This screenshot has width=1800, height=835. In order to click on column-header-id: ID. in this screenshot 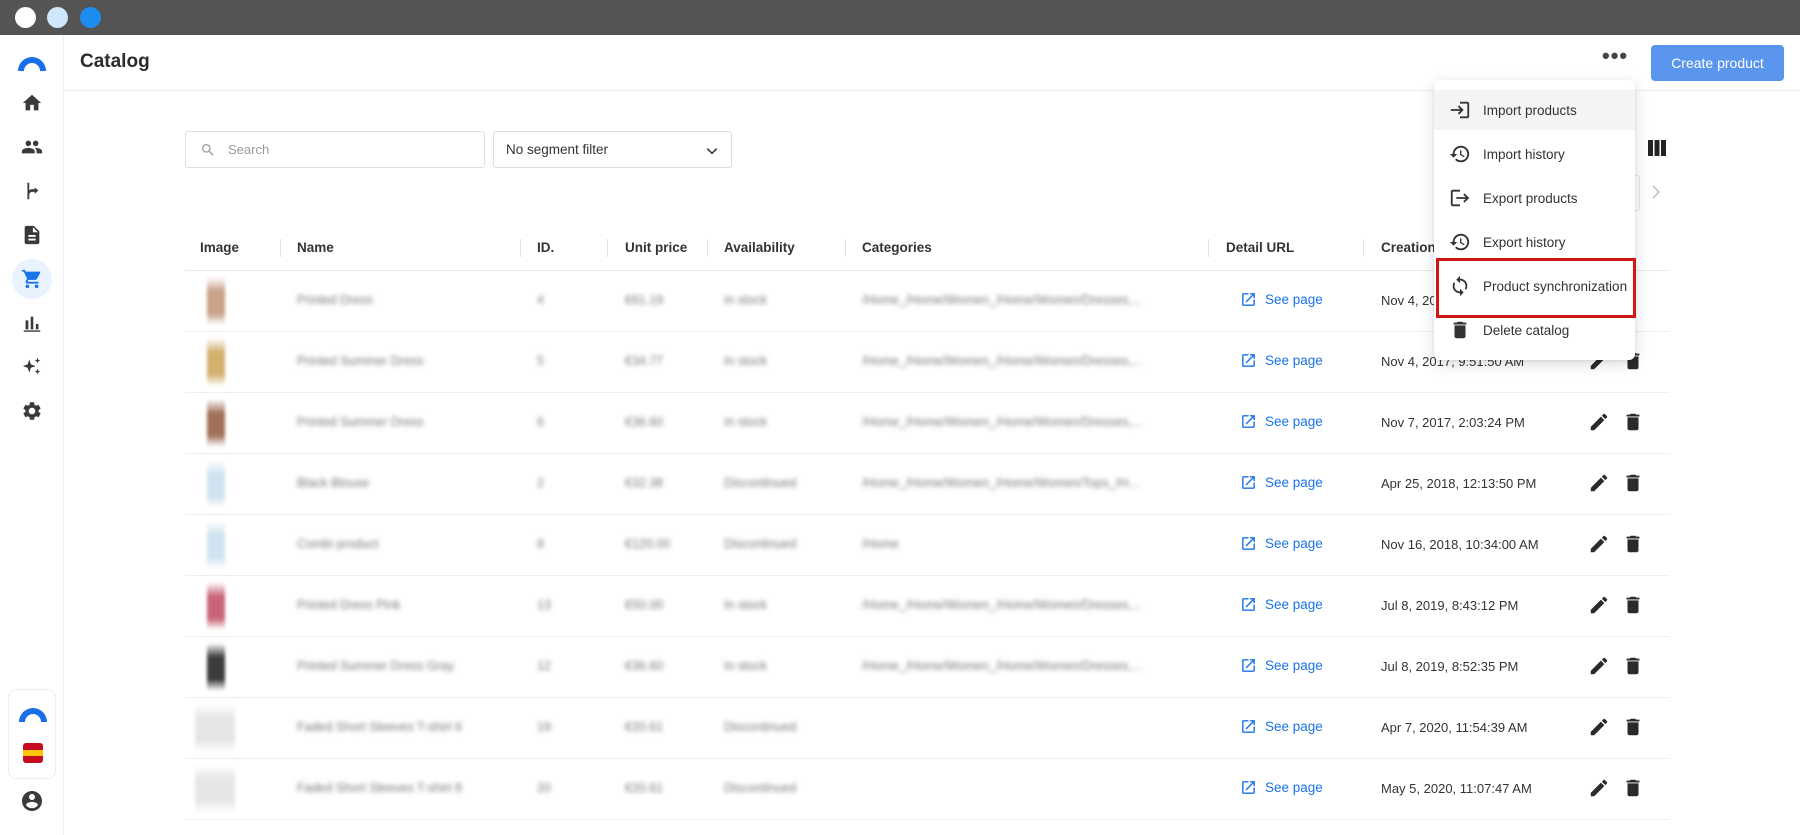, I will do `click(545, 247)`.